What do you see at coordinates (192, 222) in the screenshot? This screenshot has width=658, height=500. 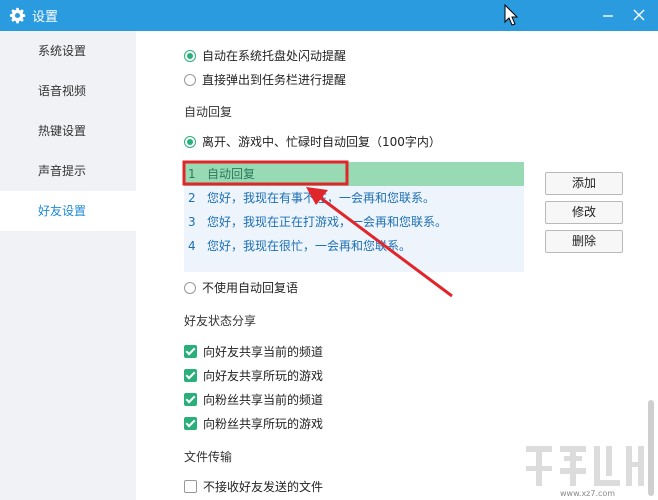 I see `list-item-number: 3` at bounding box center [192, 222].